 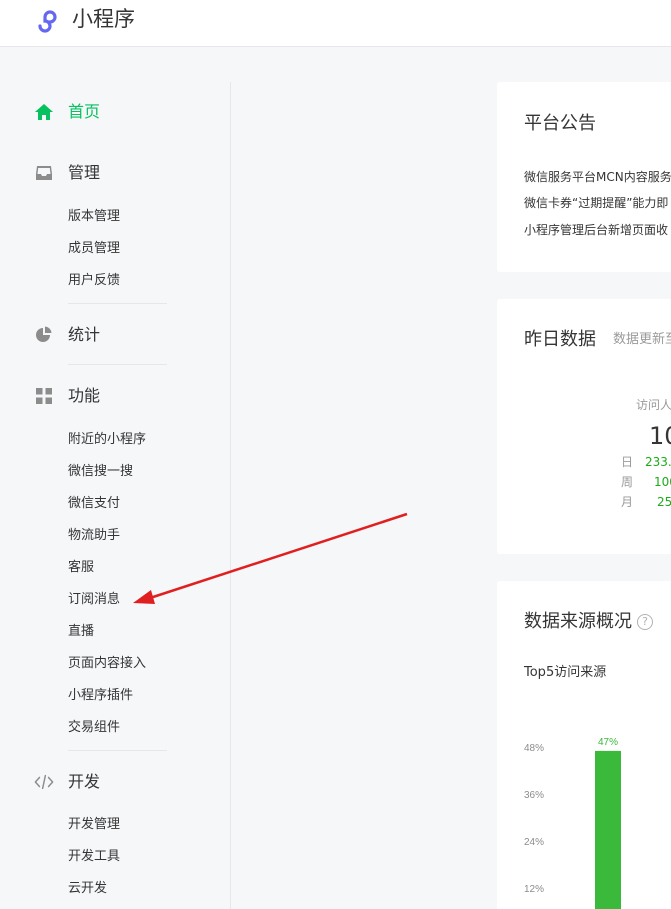 What do you see at coordinates (658, 462) in the screenshot?
I see `row-value-day: 233.` at bounding box center [658, 462].